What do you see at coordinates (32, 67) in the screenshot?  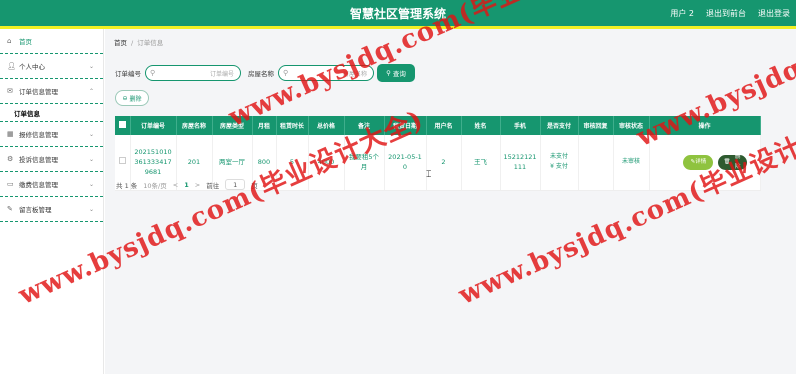 I see `sidebar-item-label: 个人中心` at bounding box center [32, 67].